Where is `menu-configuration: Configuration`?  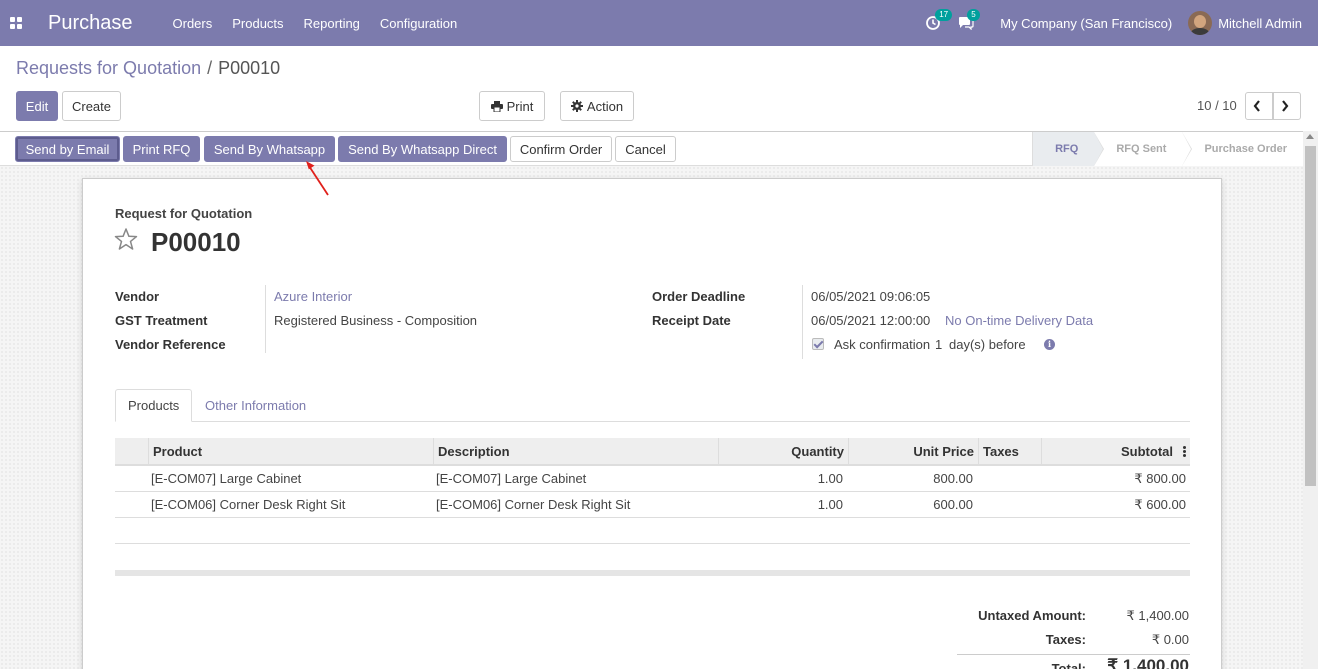
menu-configuration: Configuration is located at coordinates (418, 23).